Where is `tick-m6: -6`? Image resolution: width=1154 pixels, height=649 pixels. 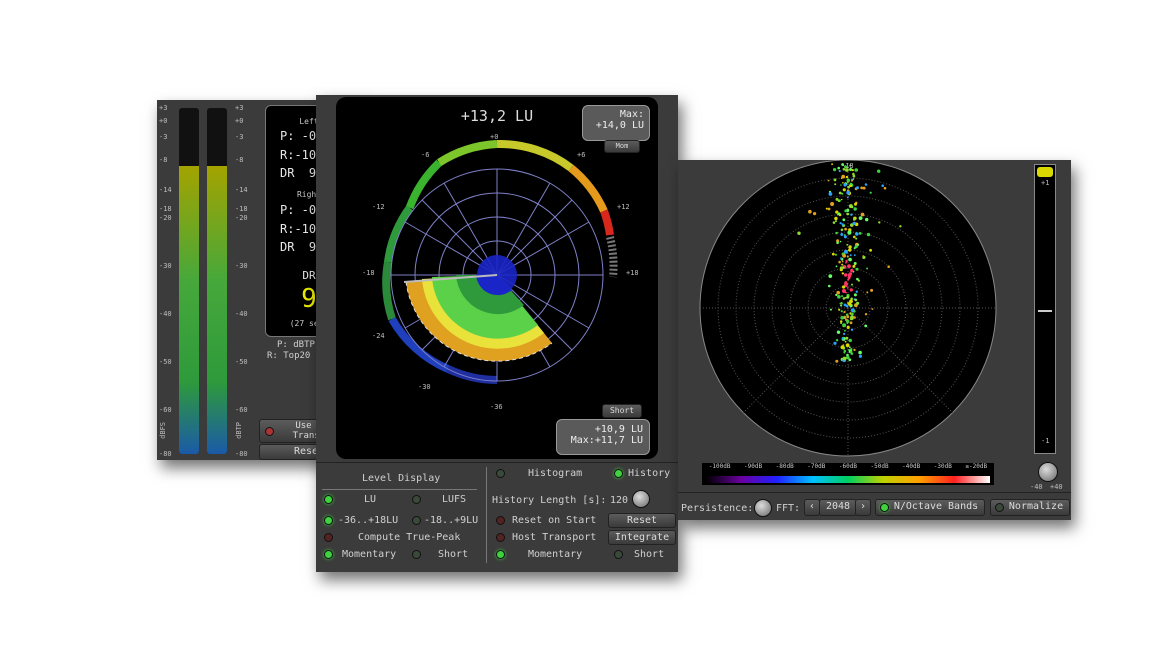 tick-m6: -6 is located at coordinates (425, 155).